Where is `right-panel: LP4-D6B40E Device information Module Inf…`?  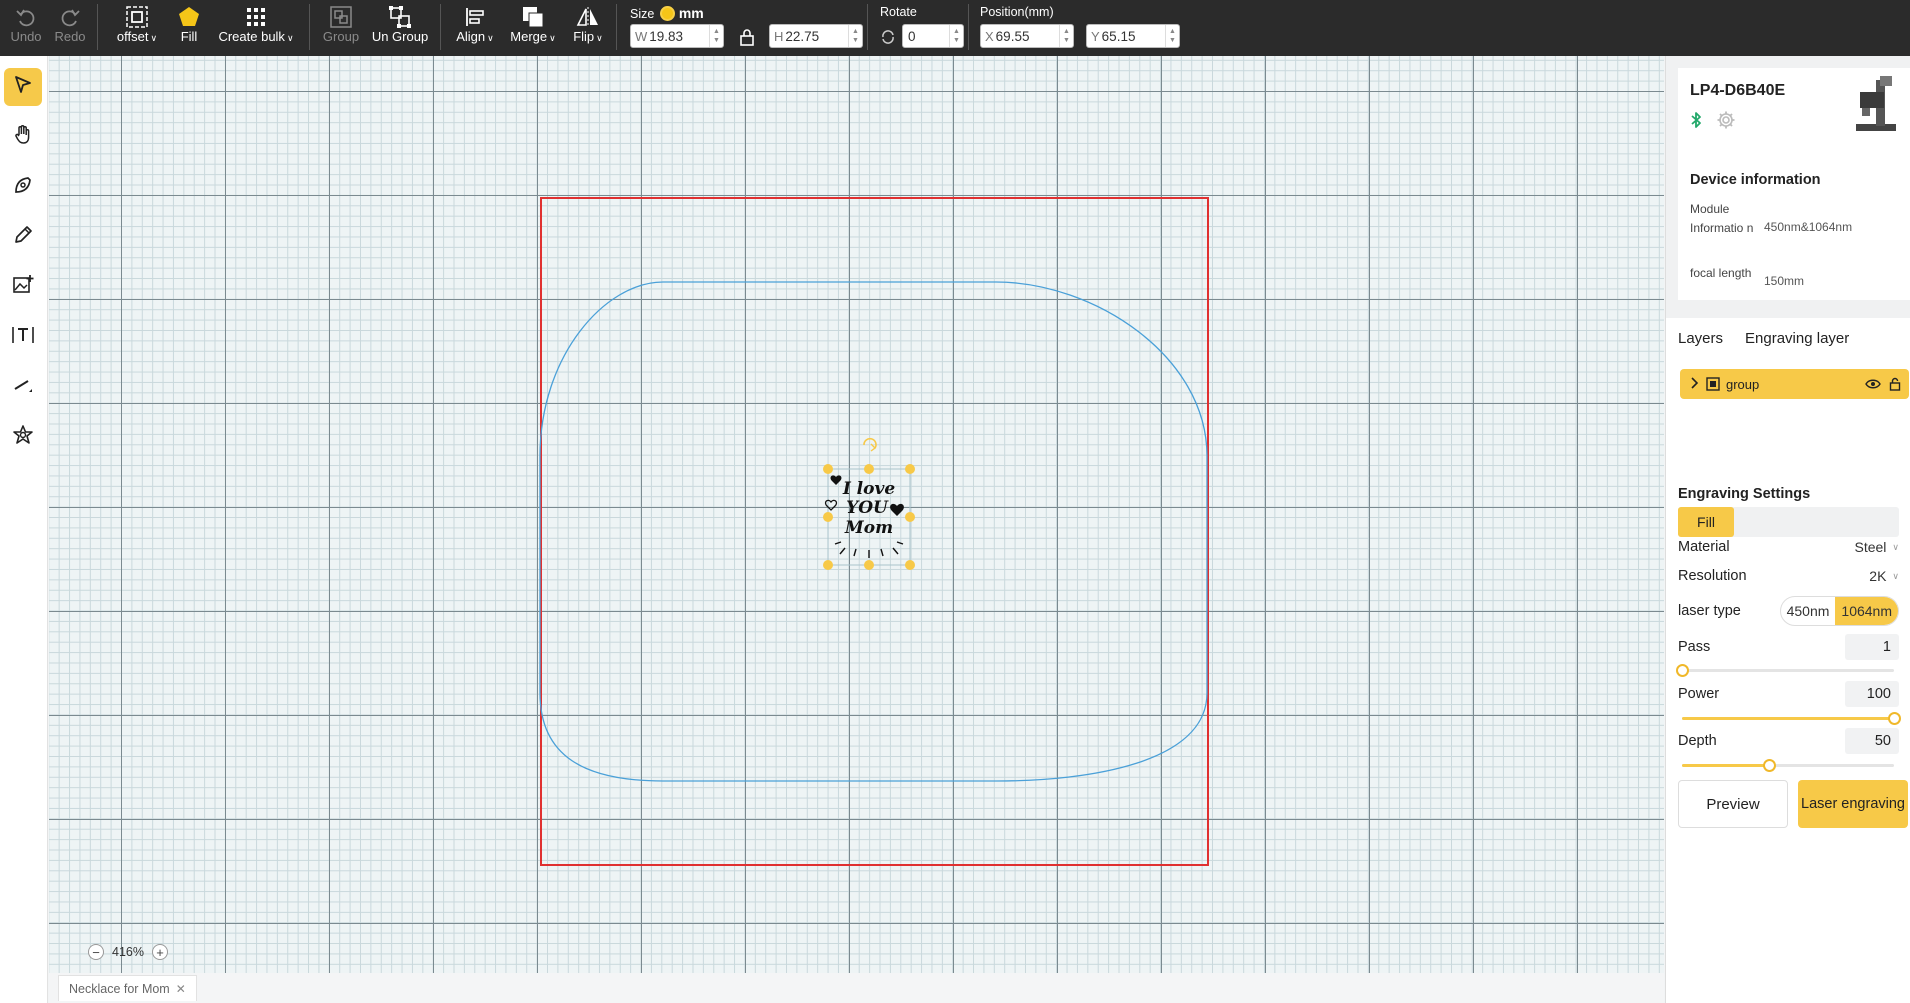 right-panel: LP4-D6B40E Device information Module Inf… is located at coordinates (1787, 529).